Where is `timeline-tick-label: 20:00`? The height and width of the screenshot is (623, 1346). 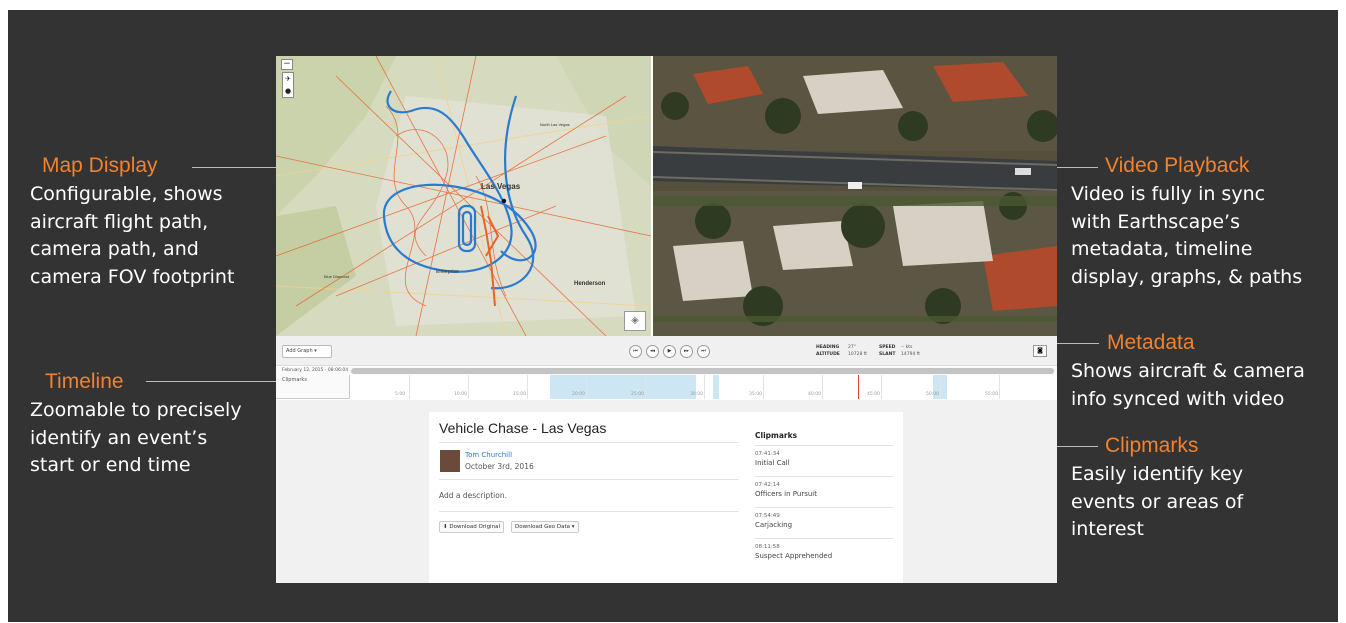
timeline-tick-label: 20:00 is located at coordinates (578, 394).